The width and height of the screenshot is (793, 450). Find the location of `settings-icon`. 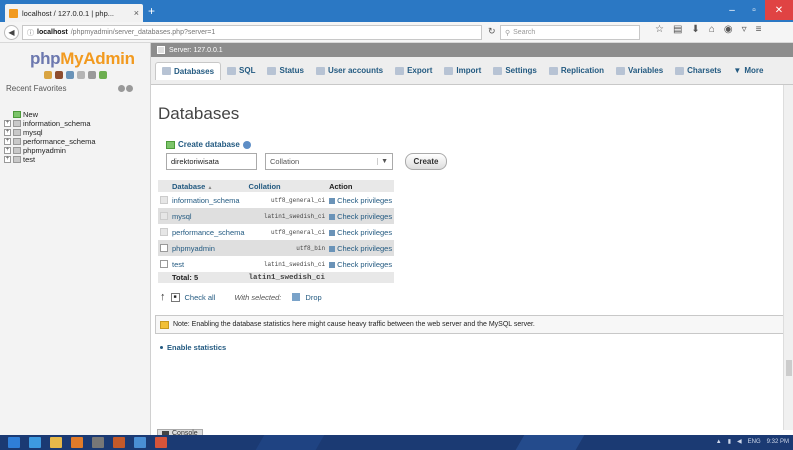

settings-icon is located at coordinates (92, 75).